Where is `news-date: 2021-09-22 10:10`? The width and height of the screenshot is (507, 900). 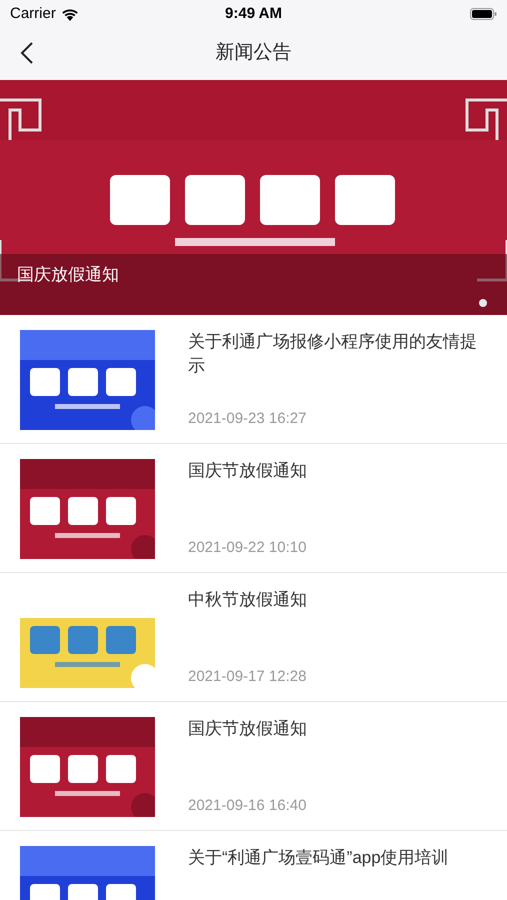 news-date: 2021-09-22 10:10 is located at coordinates (248, 548).